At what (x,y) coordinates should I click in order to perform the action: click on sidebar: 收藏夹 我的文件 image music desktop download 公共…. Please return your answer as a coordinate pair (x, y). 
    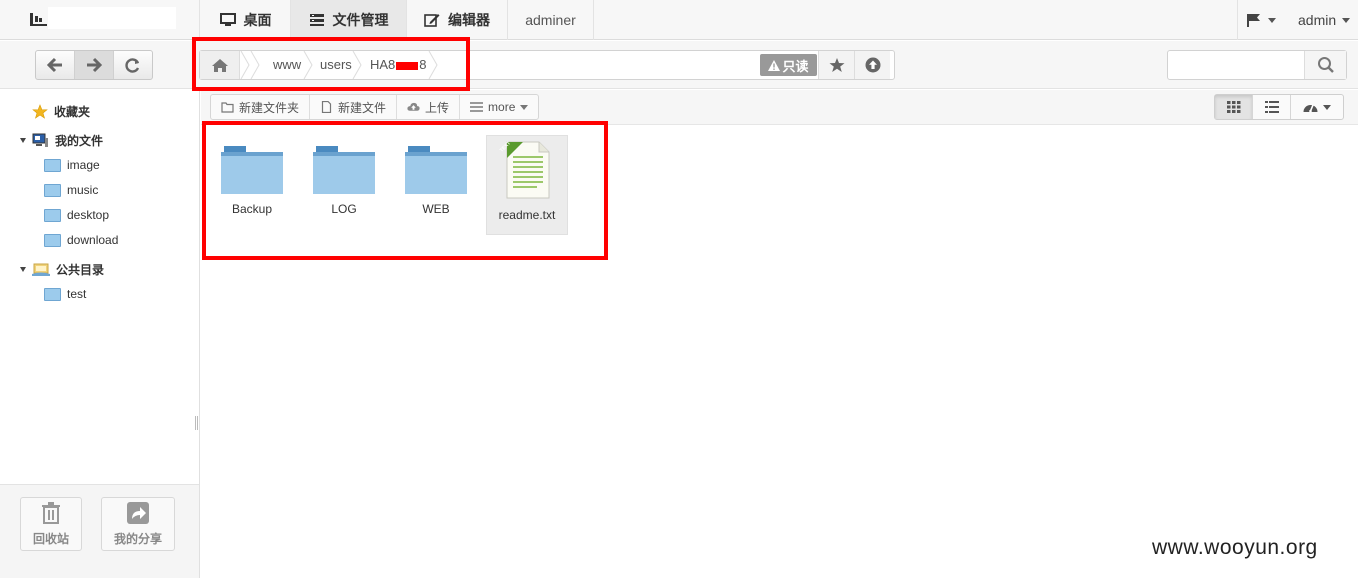
    Looking at the image, I should click on (100, 334).